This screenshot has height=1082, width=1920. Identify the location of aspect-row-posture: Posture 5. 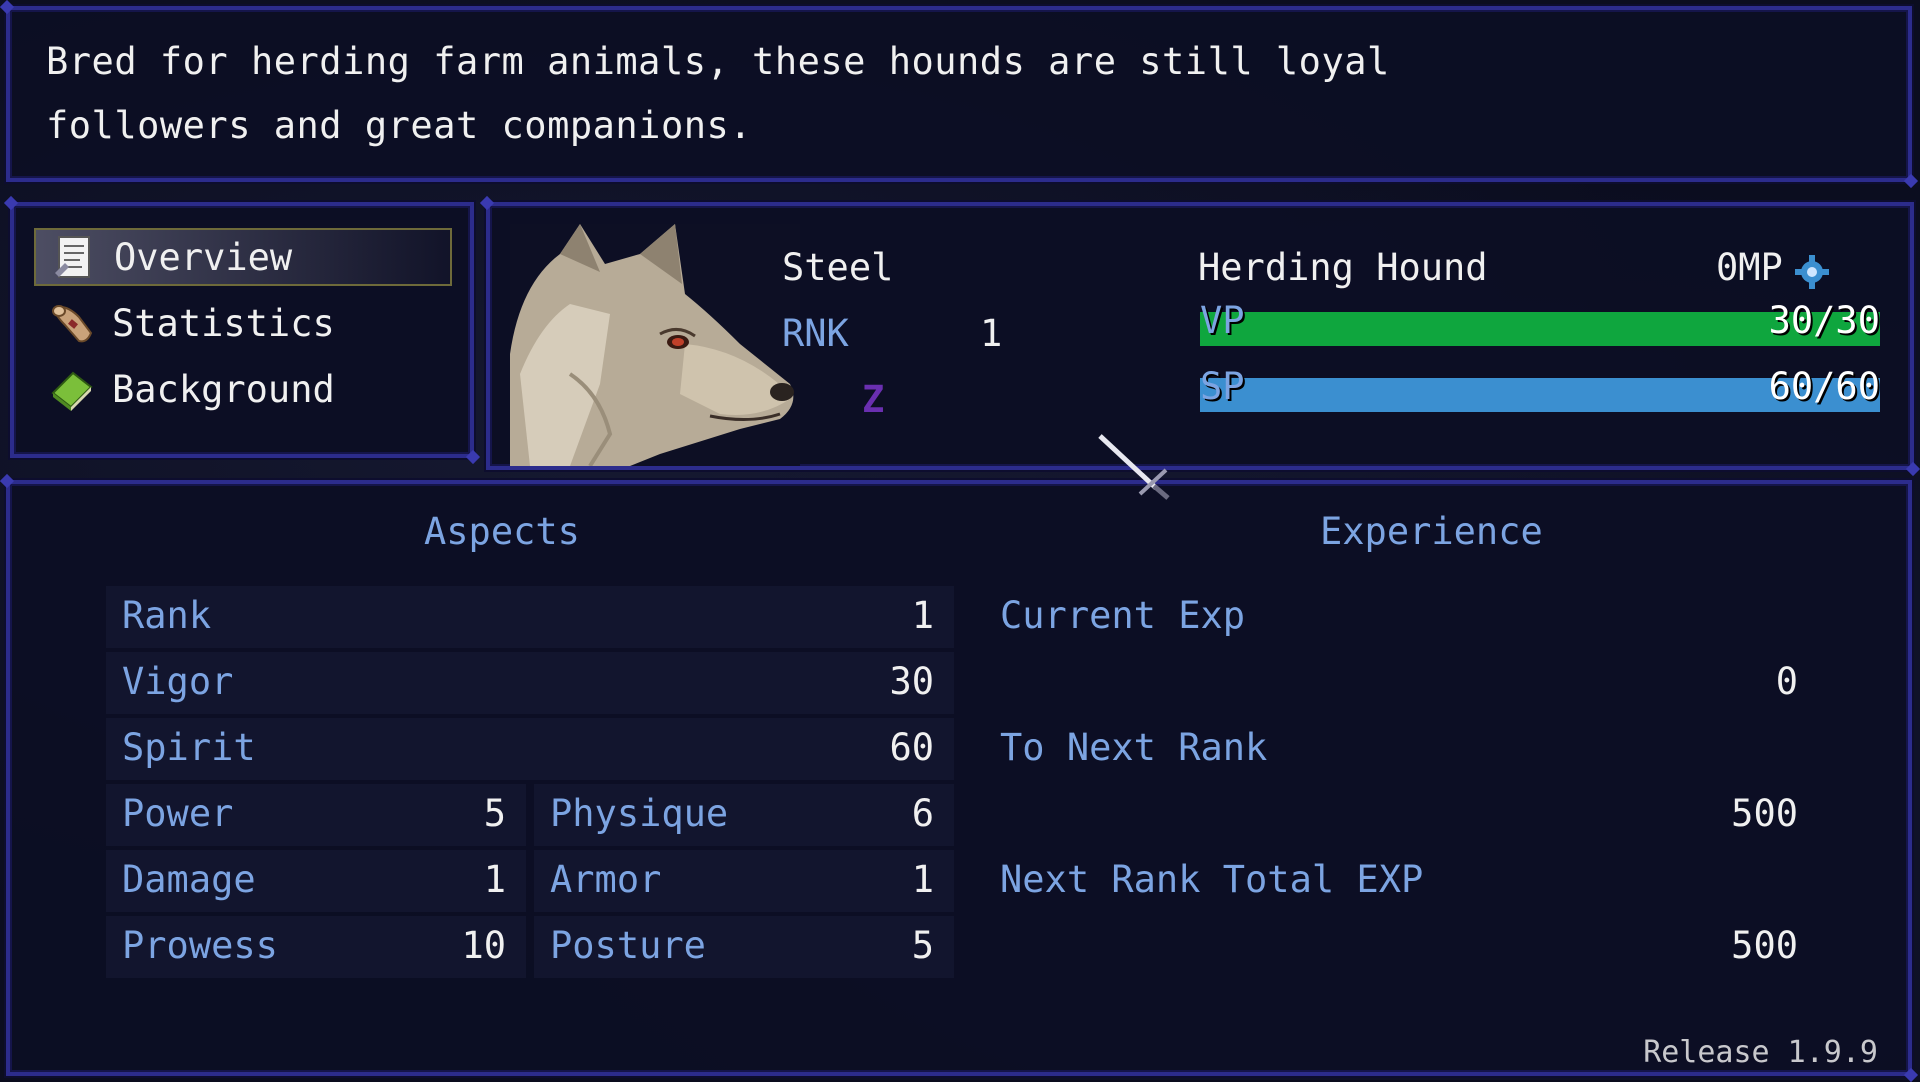
(744, 947).